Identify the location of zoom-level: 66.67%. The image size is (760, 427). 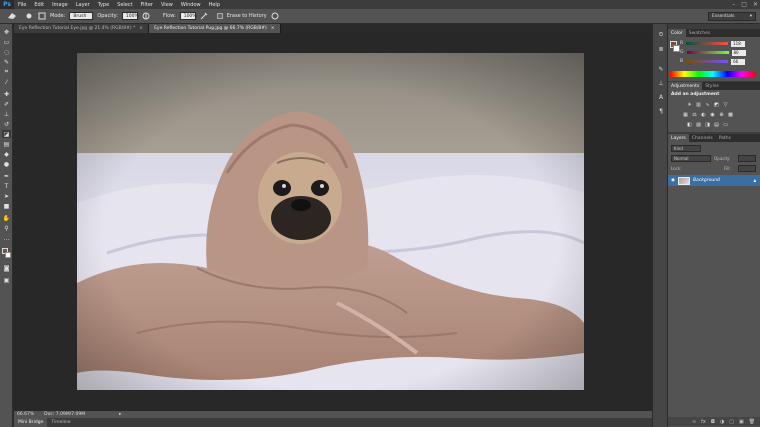
(25, 414).